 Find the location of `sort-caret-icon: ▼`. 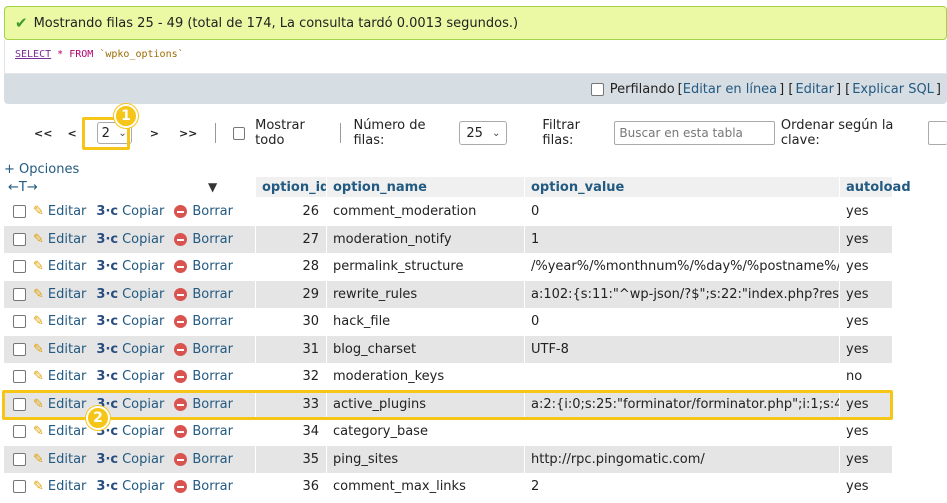

sort-caret-icon: ▼ is located at coordinates (212, 187).